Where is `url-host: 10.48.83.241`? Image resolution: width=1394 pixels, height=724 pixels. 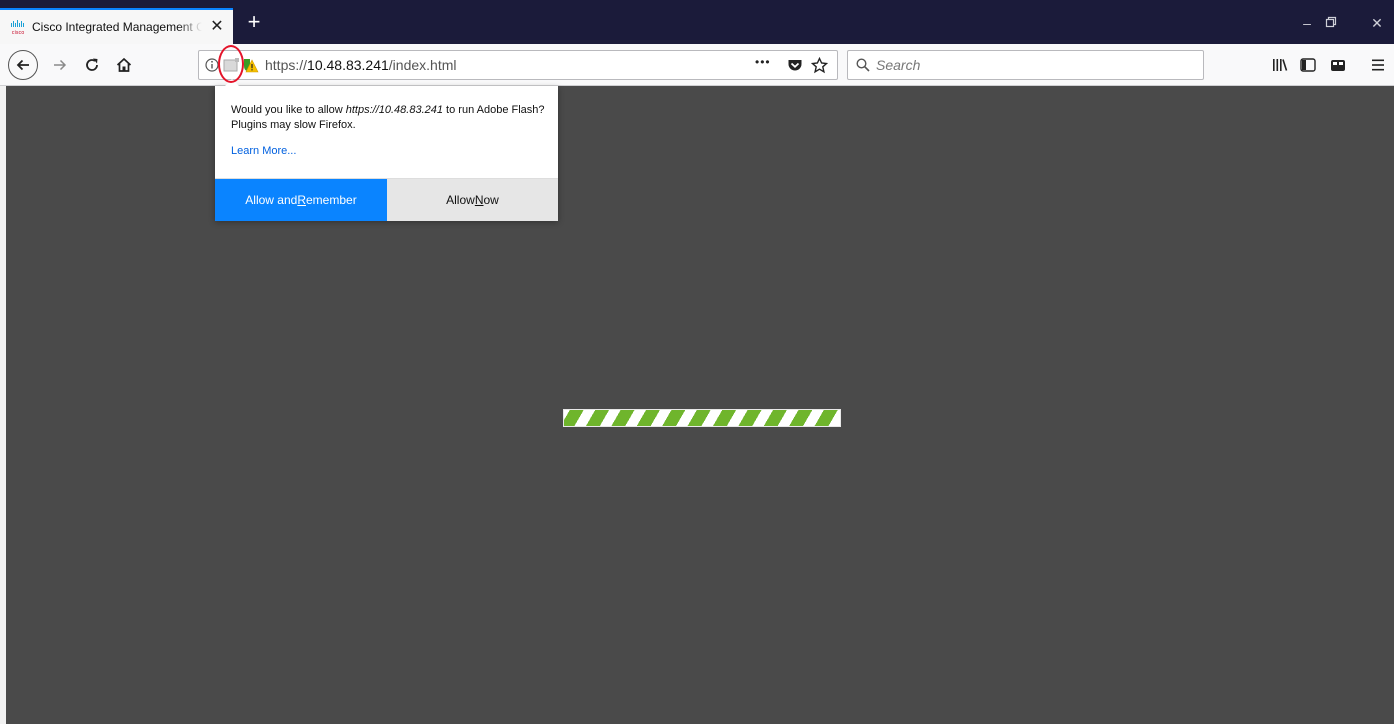 url-host: 10.48.83.241 is located at coordinates (348, 65).